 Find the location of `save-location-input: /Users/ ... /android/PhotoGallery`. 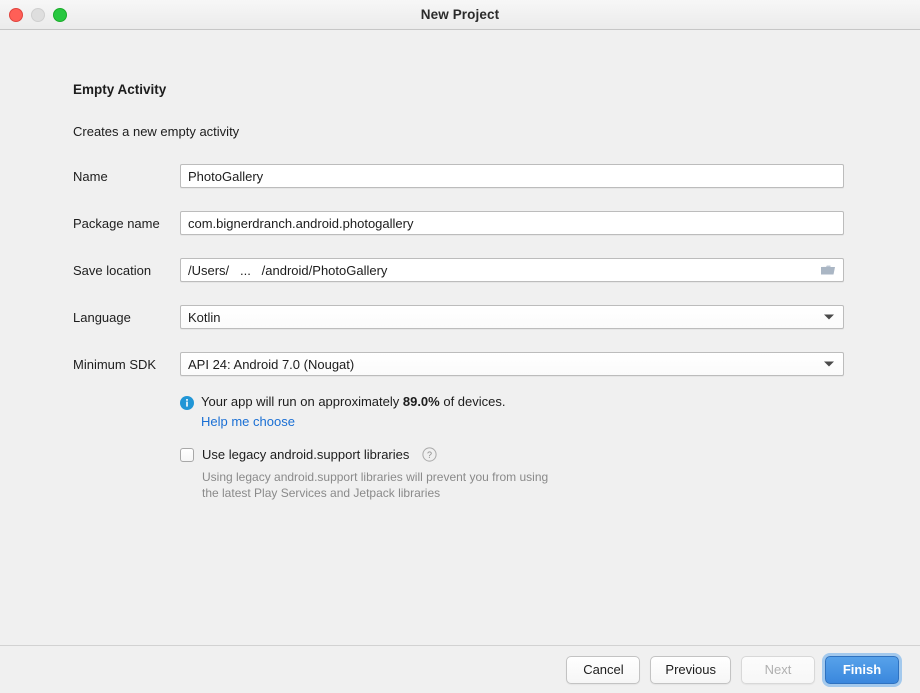

save-location-input: /Users/ ... /android/PhotoGallery is located at coordinates (512, 270).